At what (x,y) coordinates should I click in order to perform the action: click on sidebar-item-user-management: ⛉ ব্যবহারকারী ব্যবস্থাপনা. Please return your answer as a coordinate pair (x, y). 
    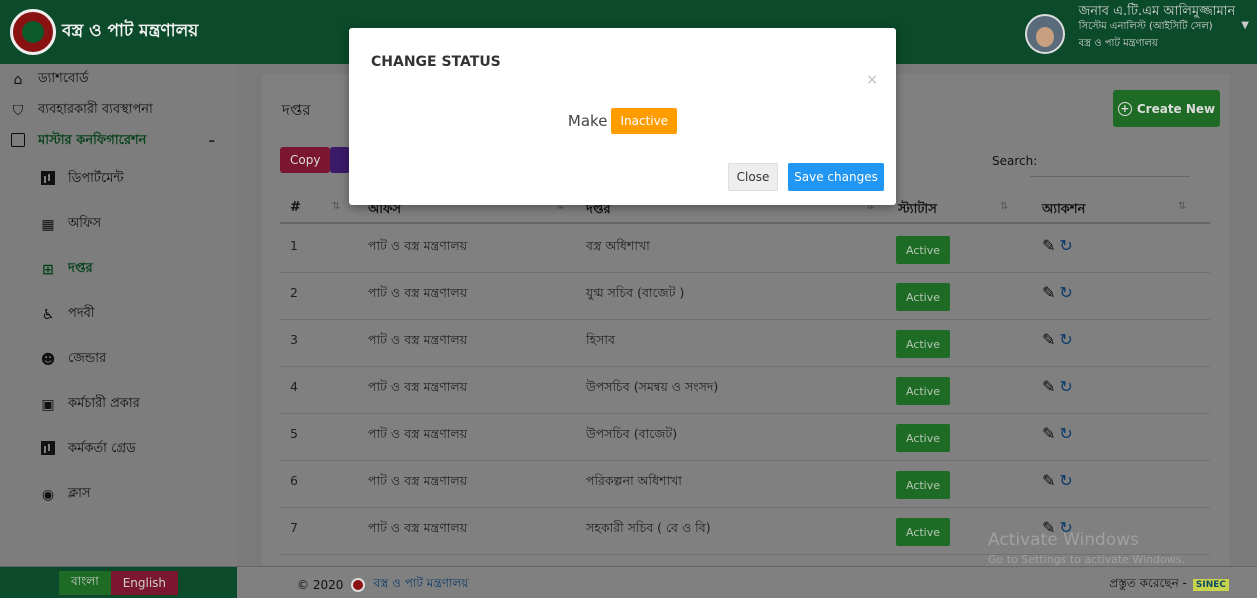
    Looking at the image, I should click on (118, 110).